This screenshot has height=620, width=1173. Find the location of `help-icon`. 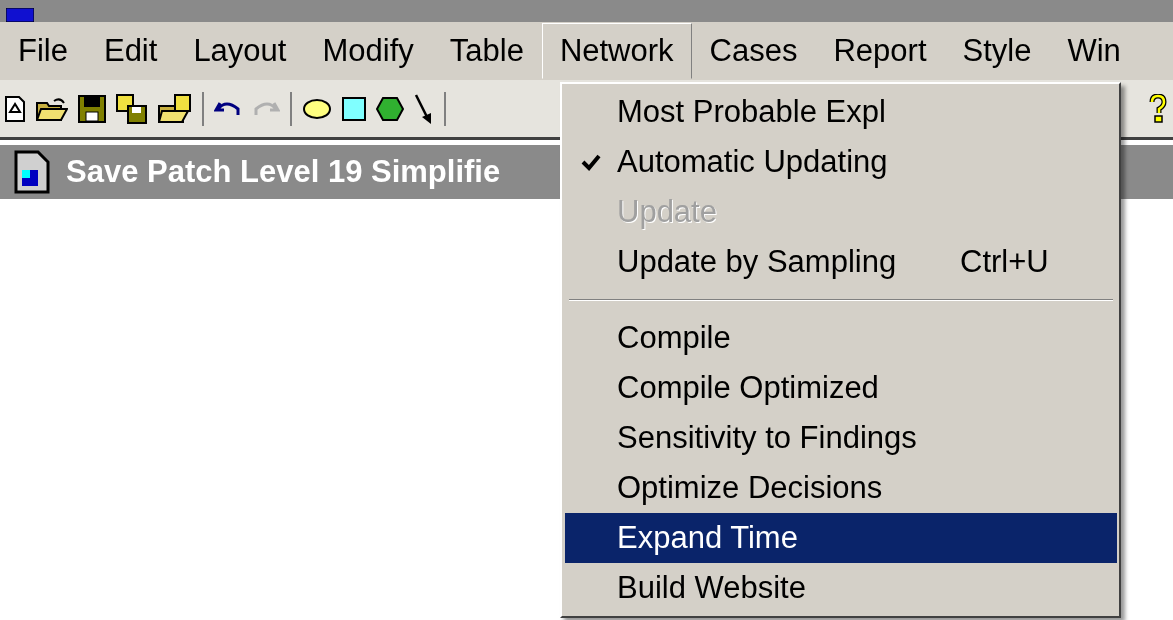

help-icon is located at coordinates (1158, 108).